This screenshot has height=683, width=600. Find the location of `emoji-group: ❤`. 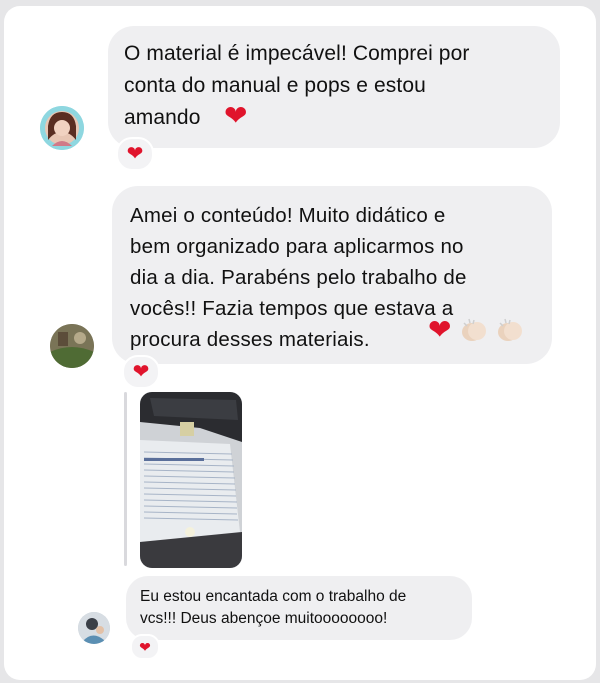

emoji-group: ❤ is located at coordinates (476, 330).